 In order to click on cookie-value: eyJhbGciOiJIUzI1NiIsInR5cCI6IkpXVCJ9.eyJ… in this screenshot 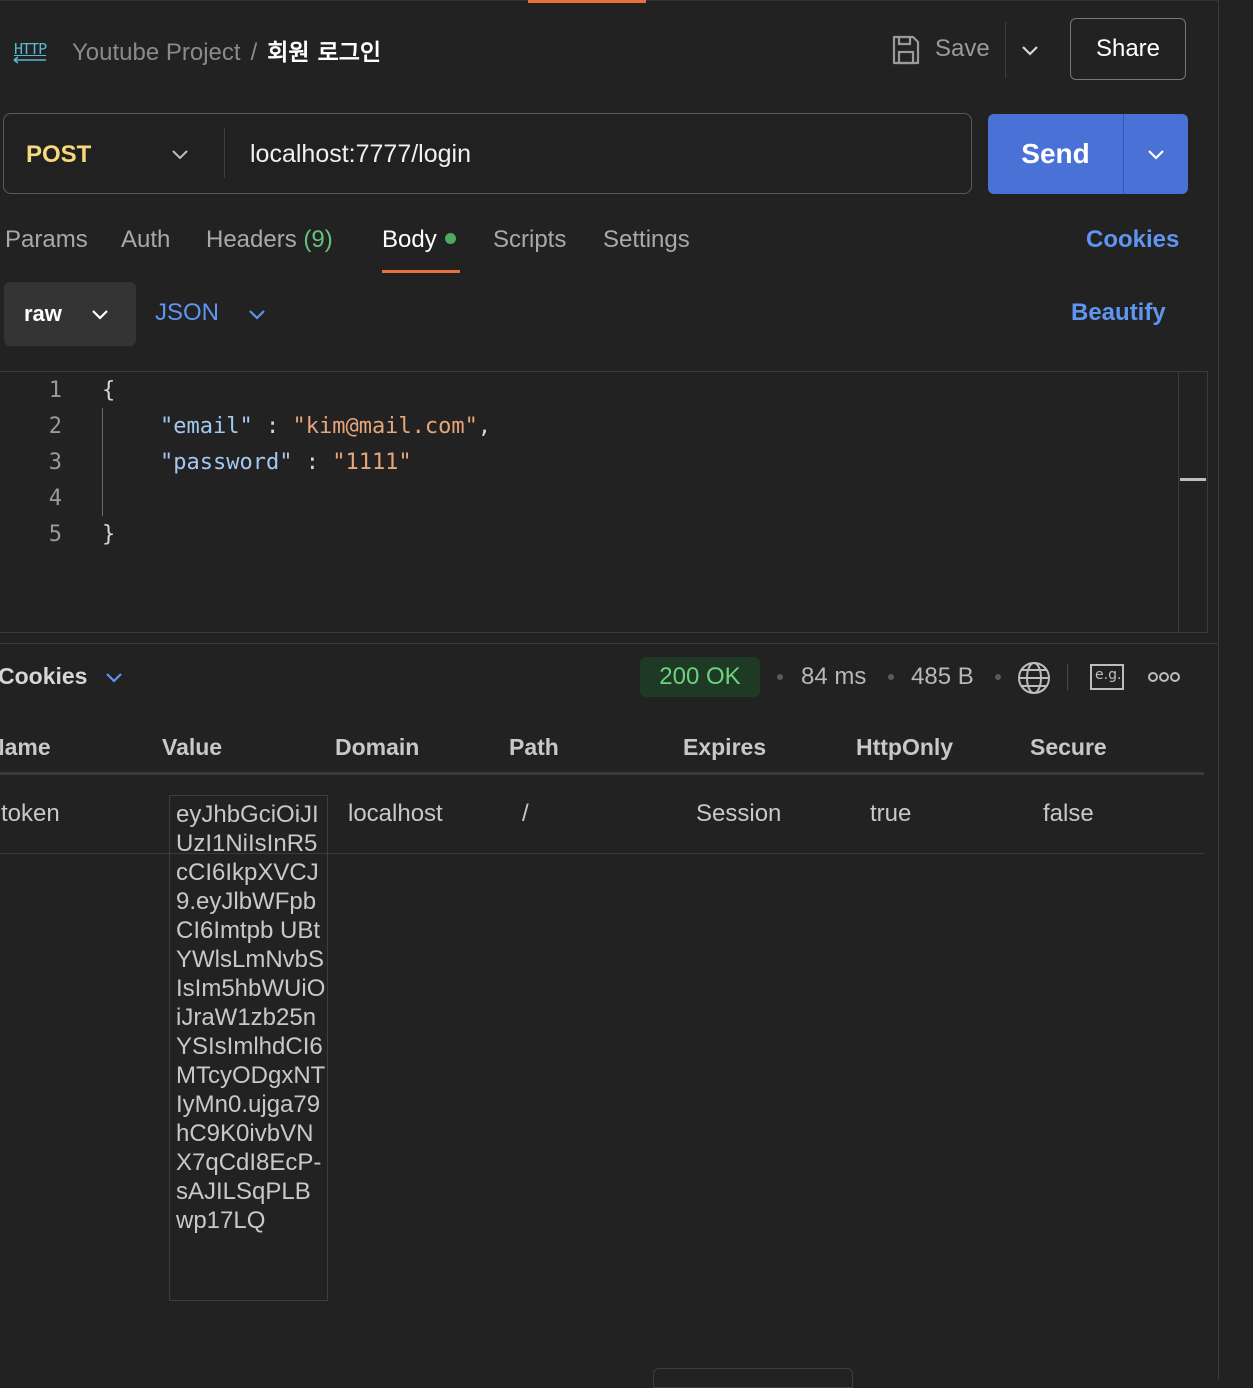, I will do `click(251, 1017)`.